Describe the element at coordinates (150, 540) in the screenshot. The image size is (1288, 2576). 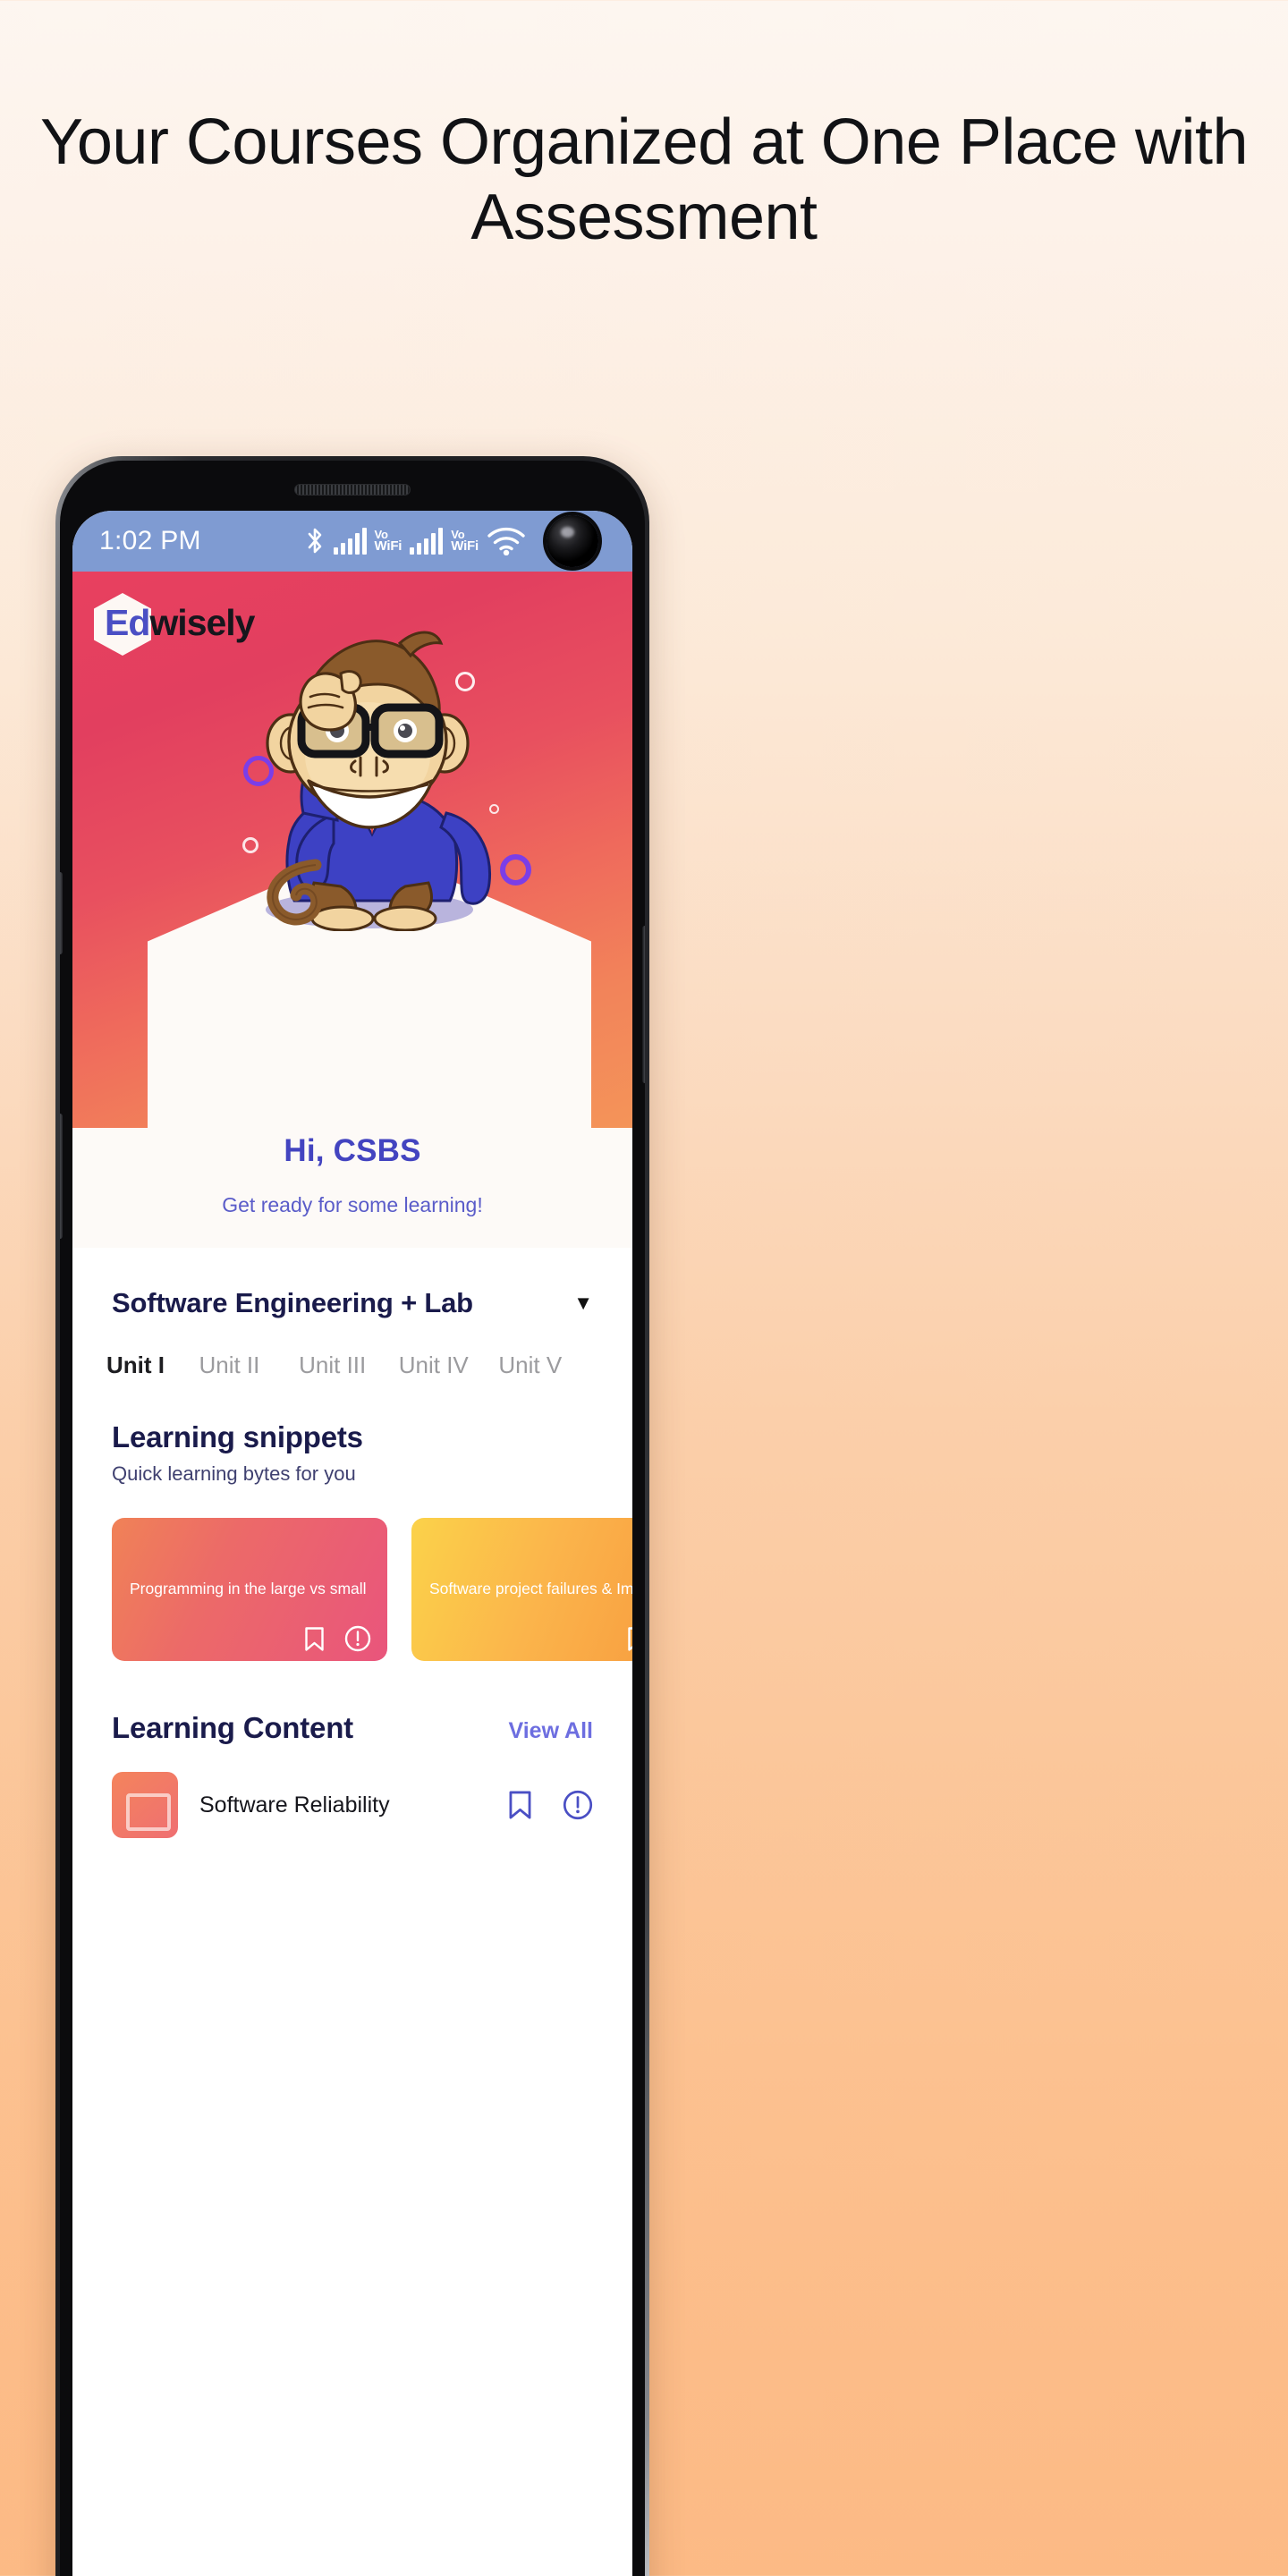
I see `status-clock: 1:02 PM` at that location.